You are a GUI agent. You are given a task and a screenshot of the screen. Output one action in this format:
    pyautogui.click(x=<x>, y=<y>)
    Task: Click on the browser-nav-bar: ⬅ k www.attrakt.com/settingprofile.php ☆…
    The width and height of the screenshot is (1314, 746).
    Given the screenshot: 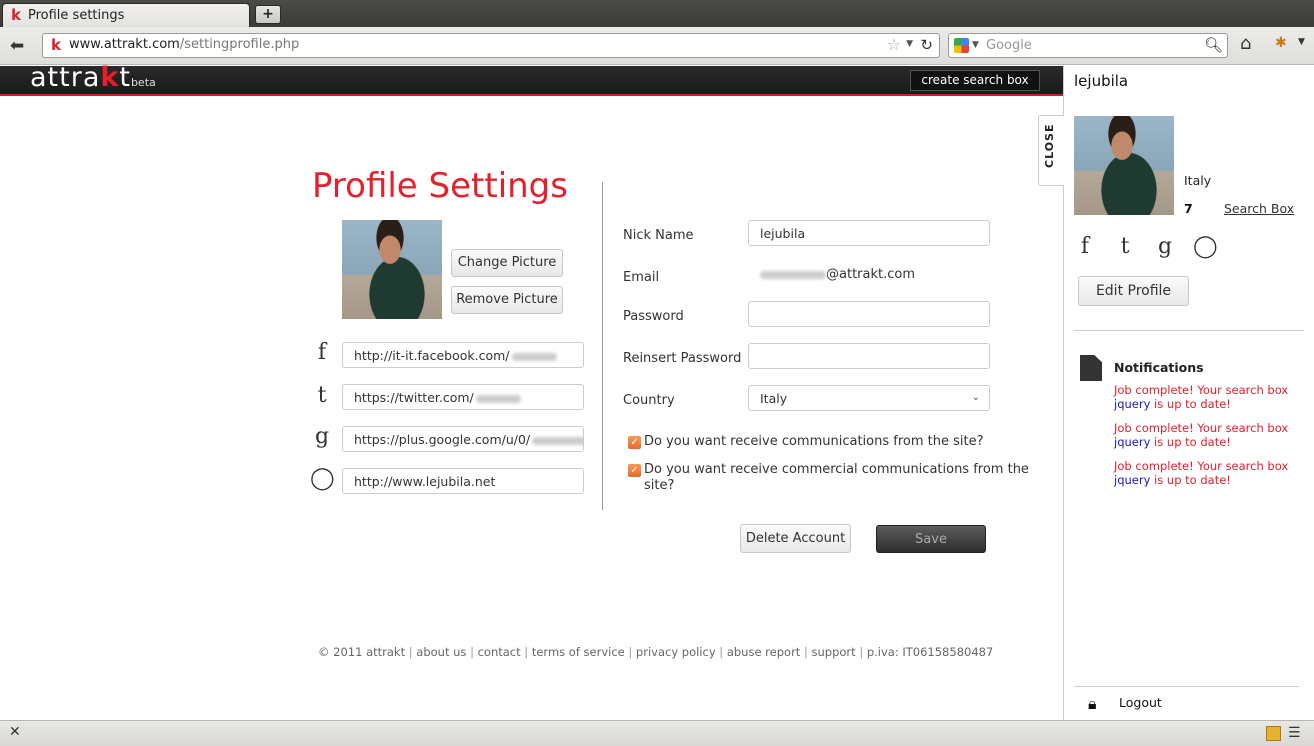 What is the action you would take?
    pyautogui.click(x=657, y=46)
    